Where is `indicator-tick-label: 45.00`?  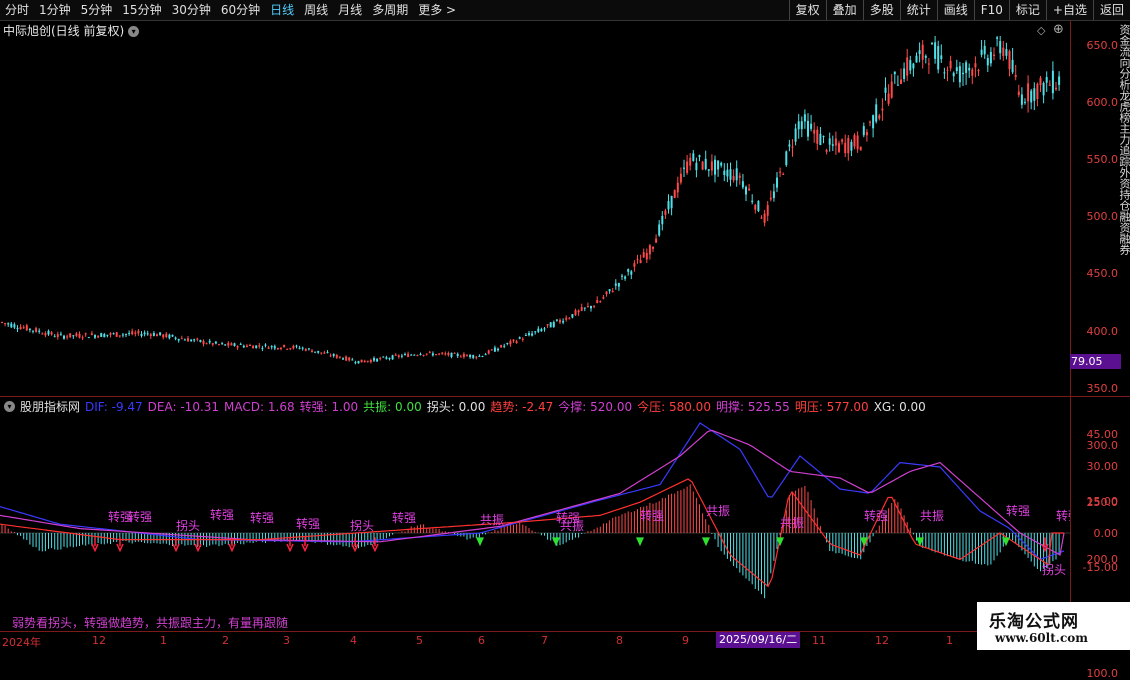
indicator-tick-label: 45.00 is located at coordinates (1102, 434).